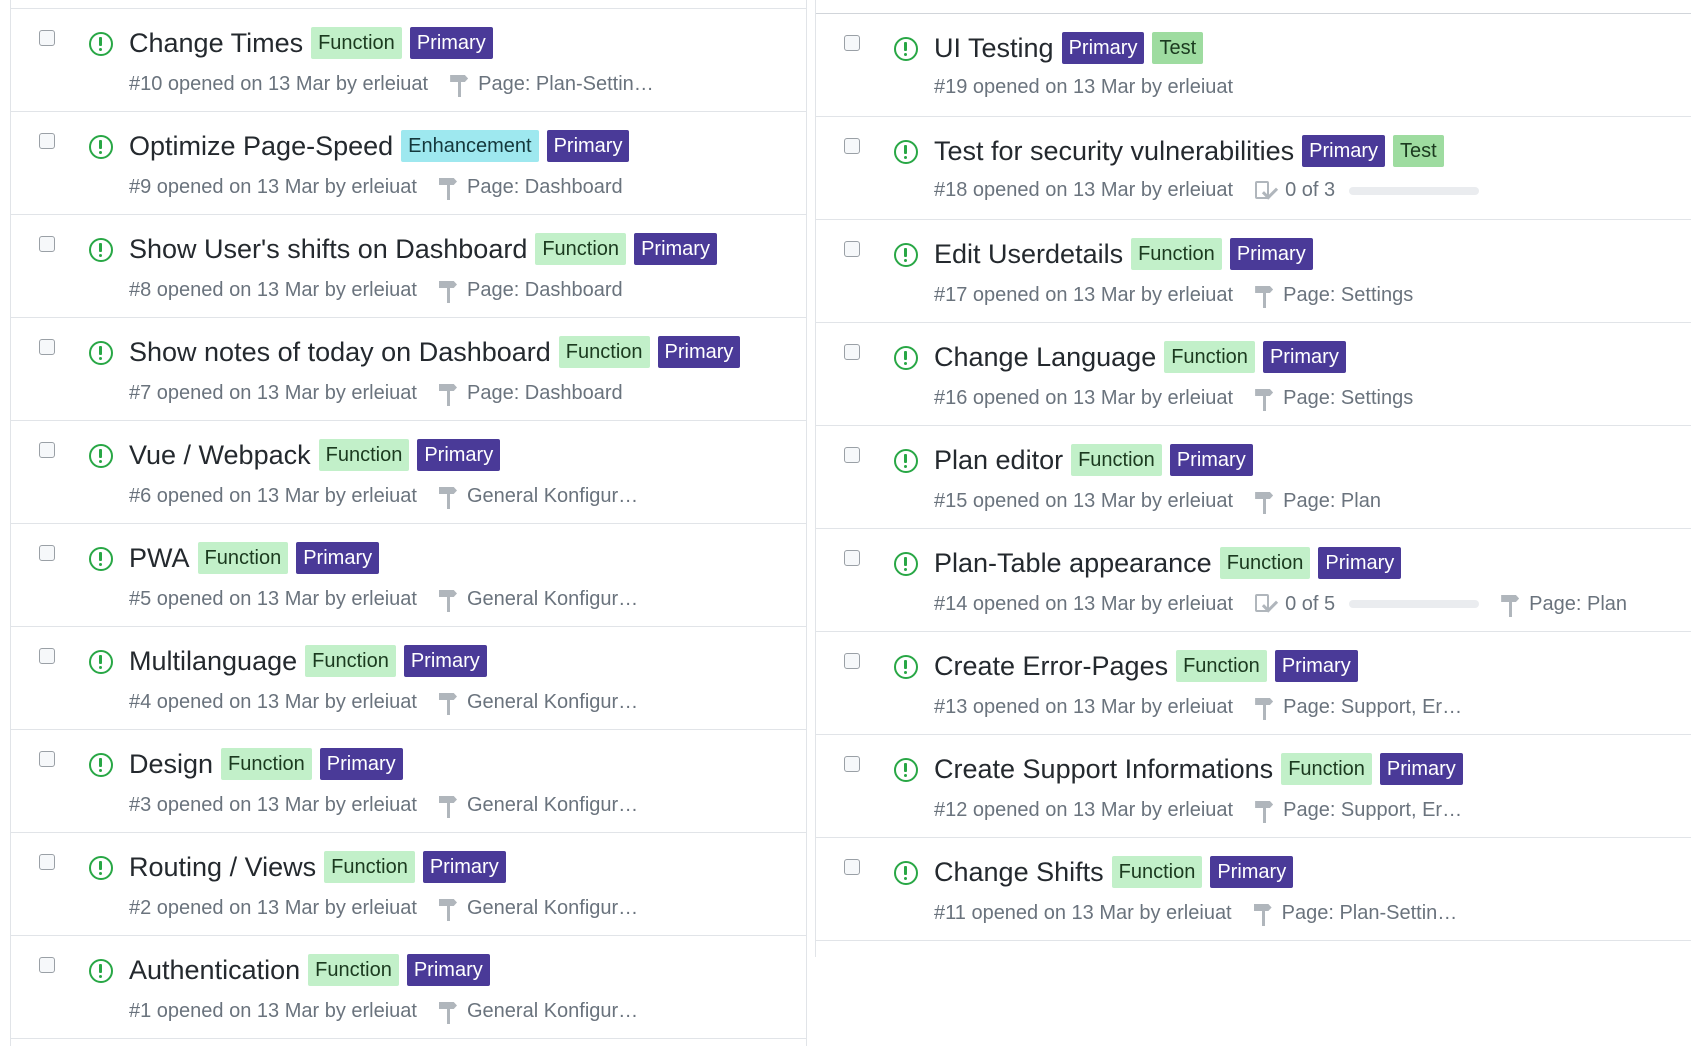 The width and height of the screenshot is (1691, 1053). Describe the element at coordinates (1028, 254) in the screenshot. I see `issue-title-link: Edit Userdetails` at that location.